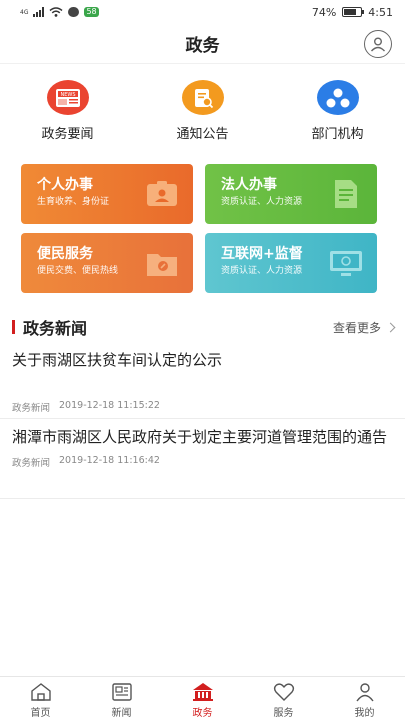  What do you see at coordinates (40, 713) in the screenshot?
I see `tab-label: 首页` at bounding box center [40, 713].